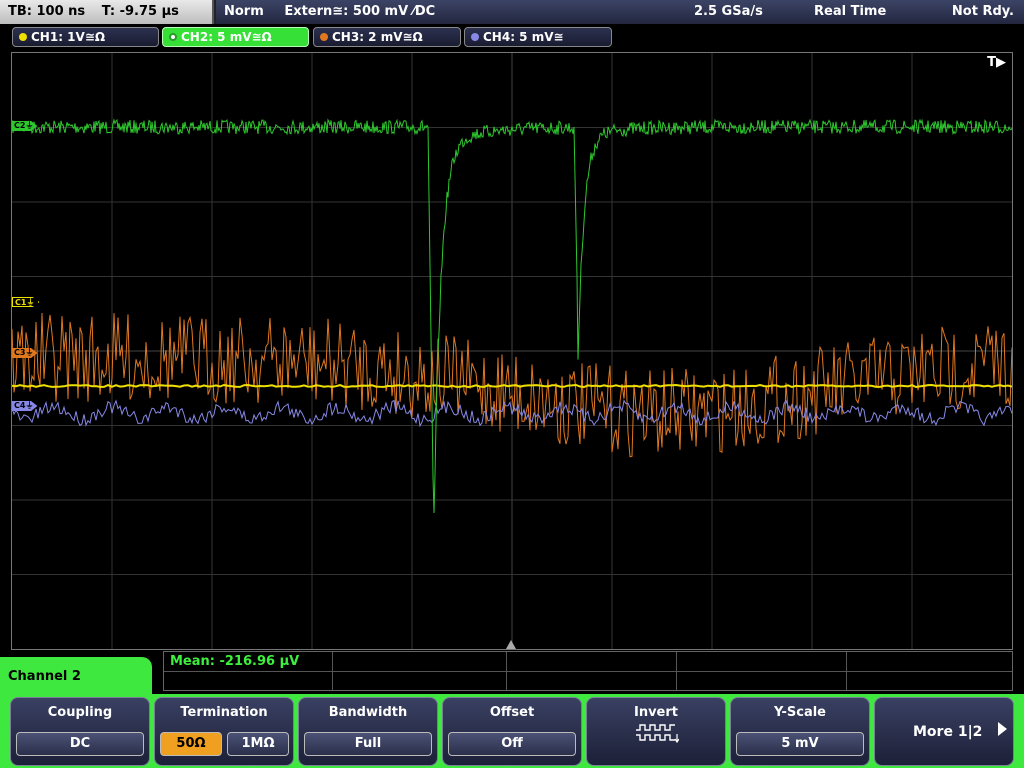 The height and width of the screenshot is (768, 1024). I want to click on trigger-status: Not Rdy., so click(982, 11).